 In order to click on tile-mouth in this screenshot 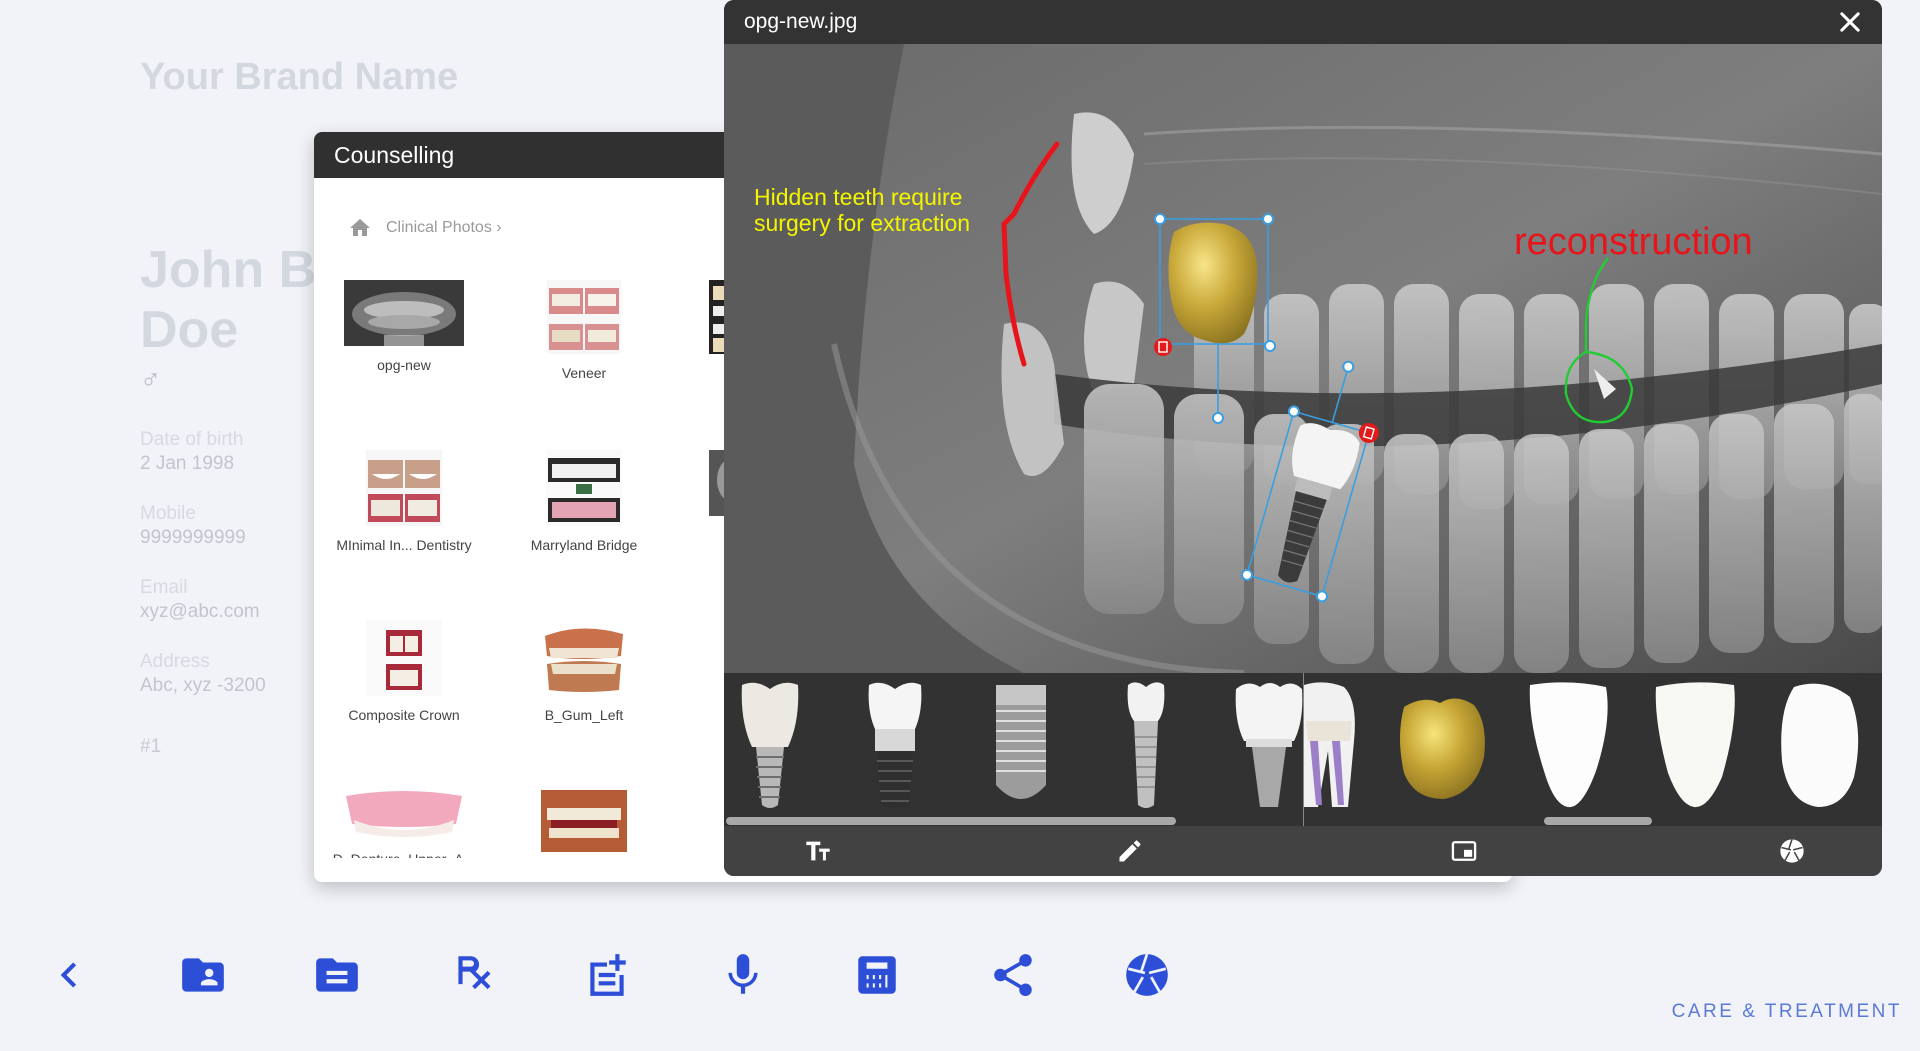, I will do `click(584, 821)`.